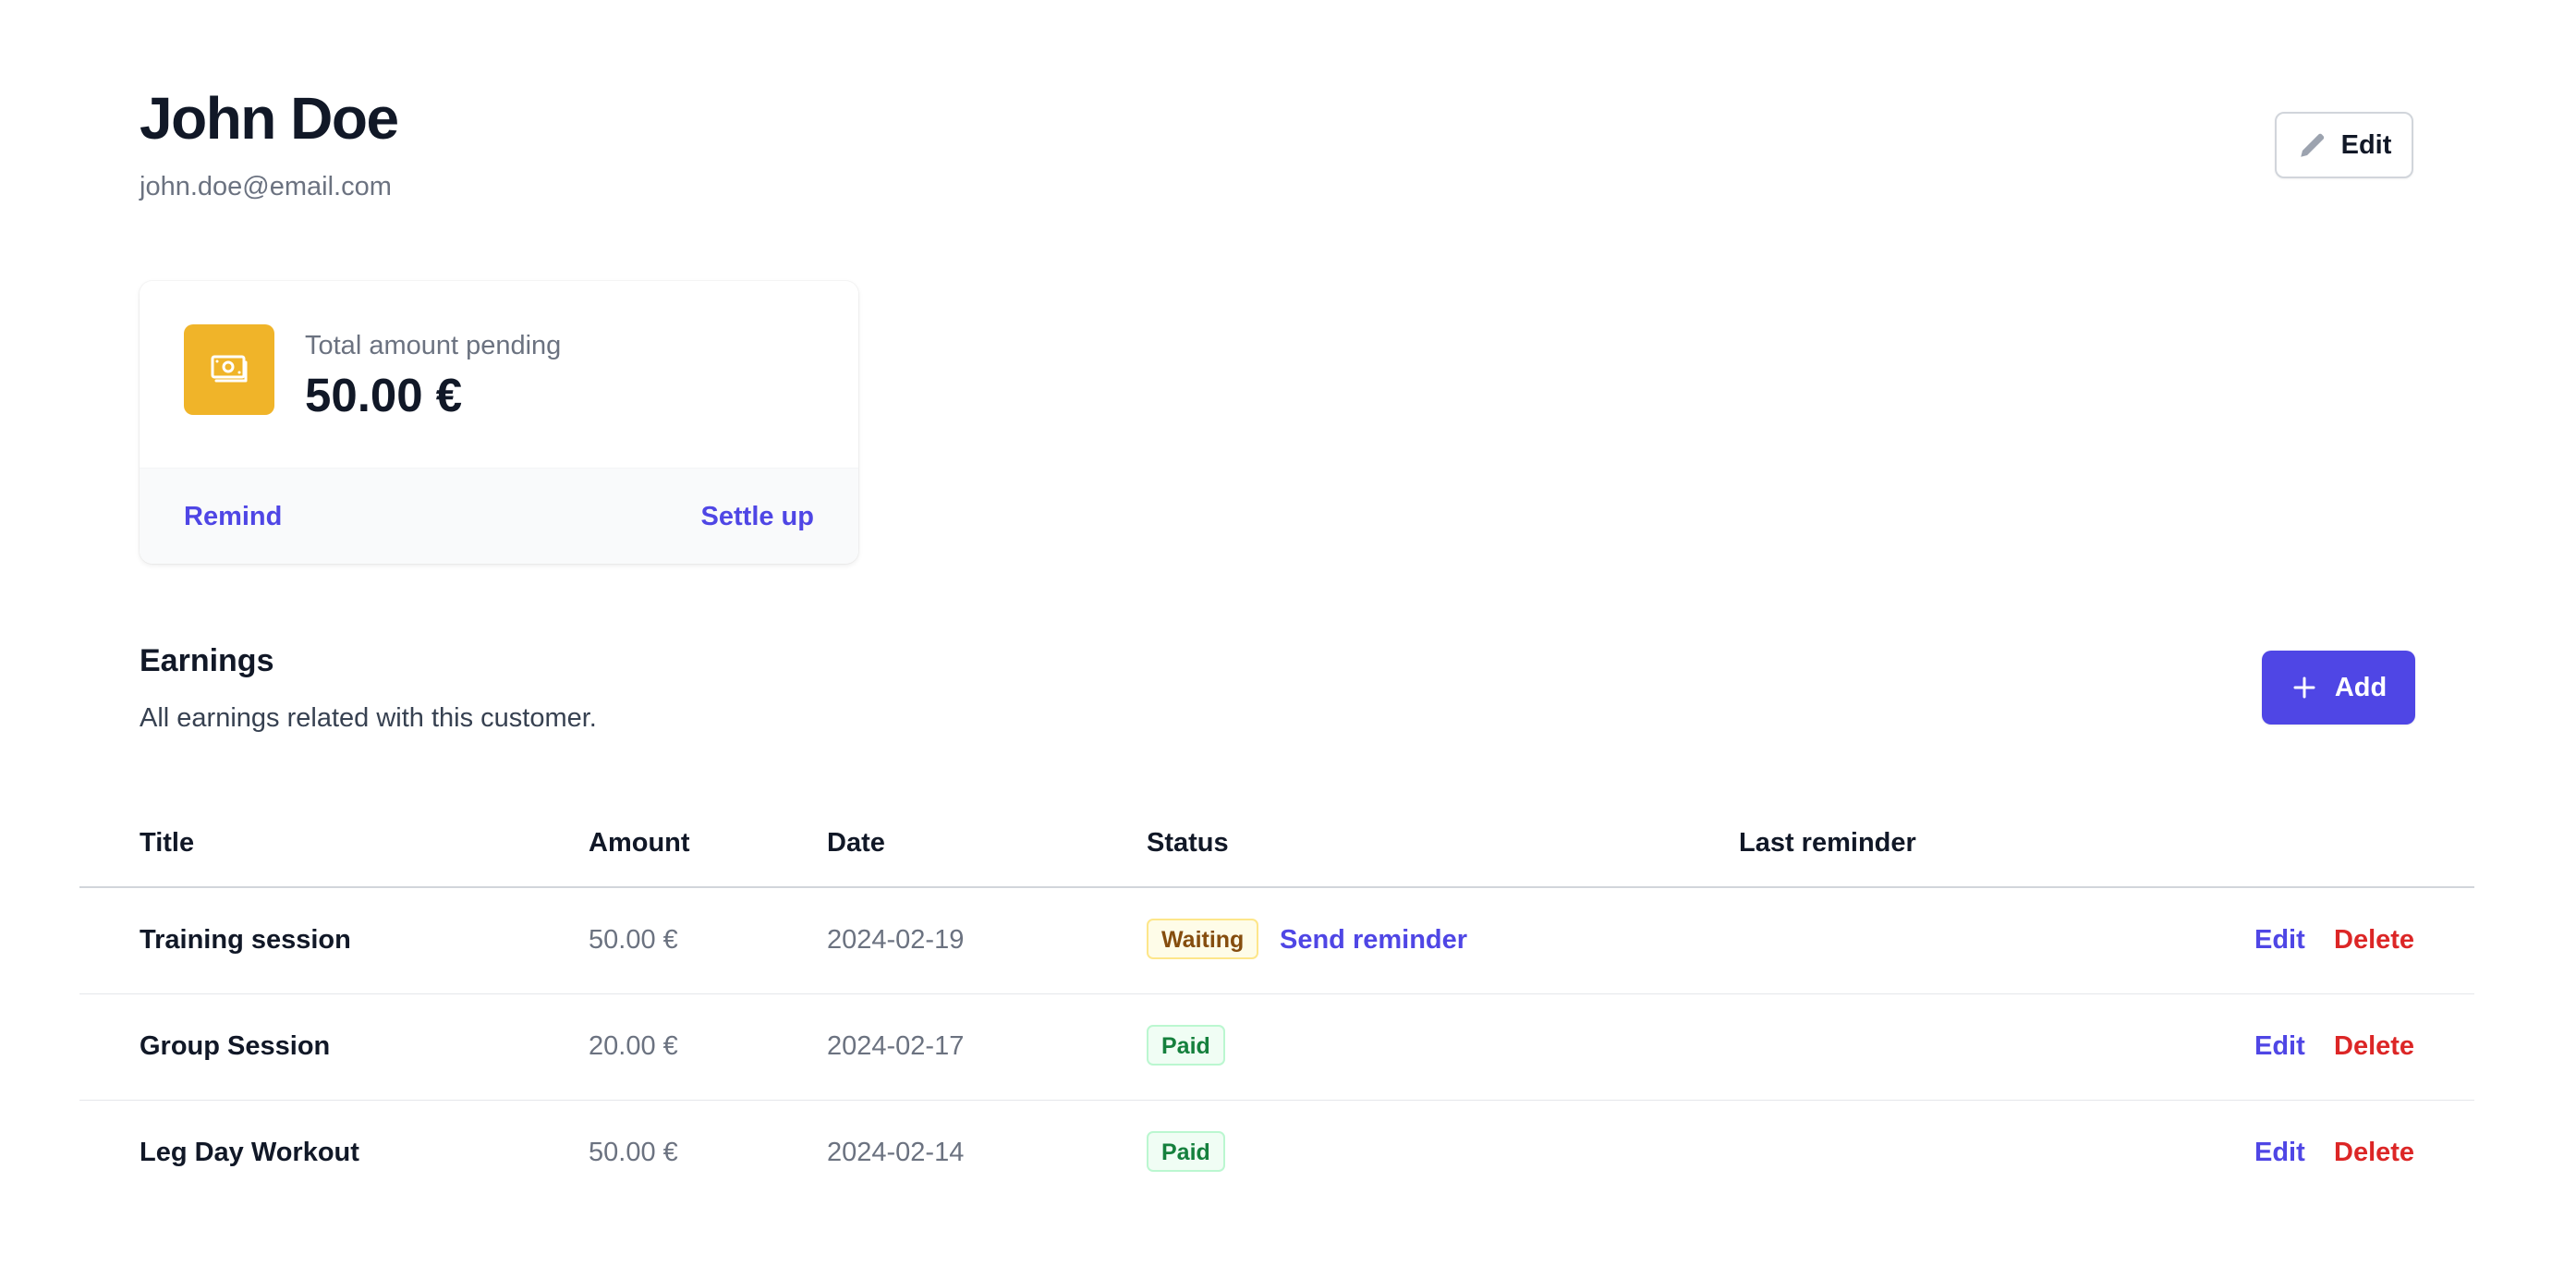  I want to click on column-header-last-reminder: Last reminder, so click(1827, 843).